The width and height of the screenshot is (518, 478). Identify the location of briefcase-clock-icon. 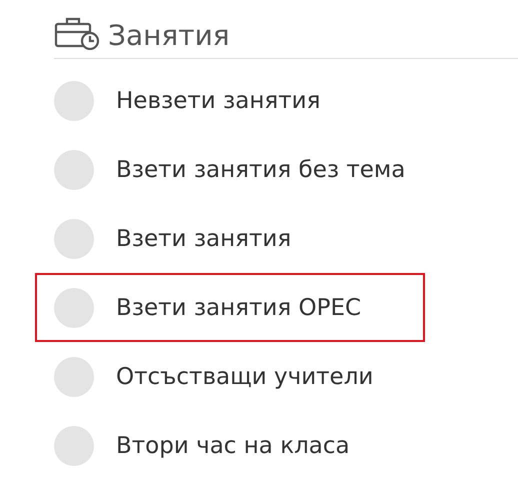
(77, 33).